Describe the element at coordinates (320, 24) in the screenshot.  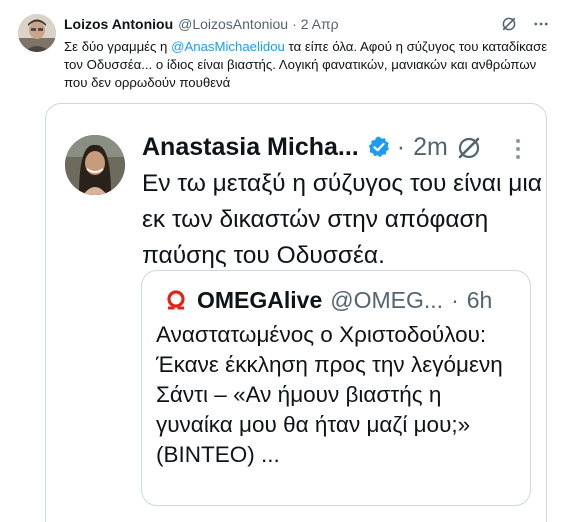
I see `tweet-timestamp: 2 Απρ` at that location.